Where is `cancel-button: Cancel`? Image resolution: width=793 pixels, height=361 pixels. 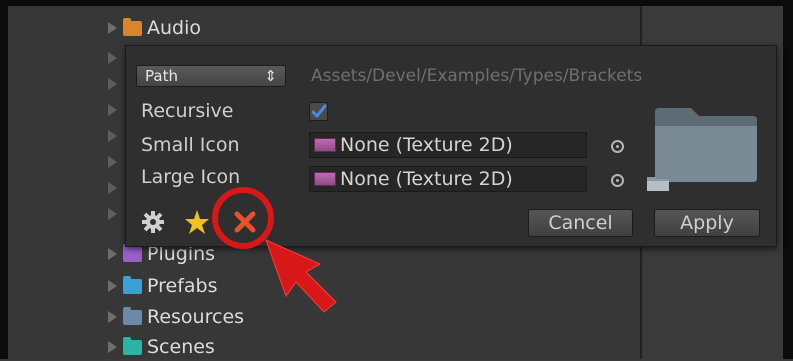 cancel-button: Cancel is located at coordinates (580, 223).